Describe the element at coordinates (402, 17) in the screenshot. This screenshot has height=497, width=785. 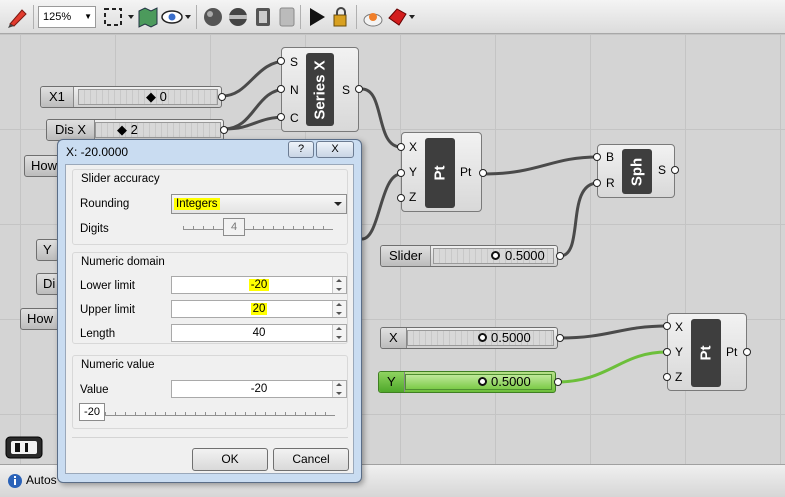
I see `gem-icon` at that location.